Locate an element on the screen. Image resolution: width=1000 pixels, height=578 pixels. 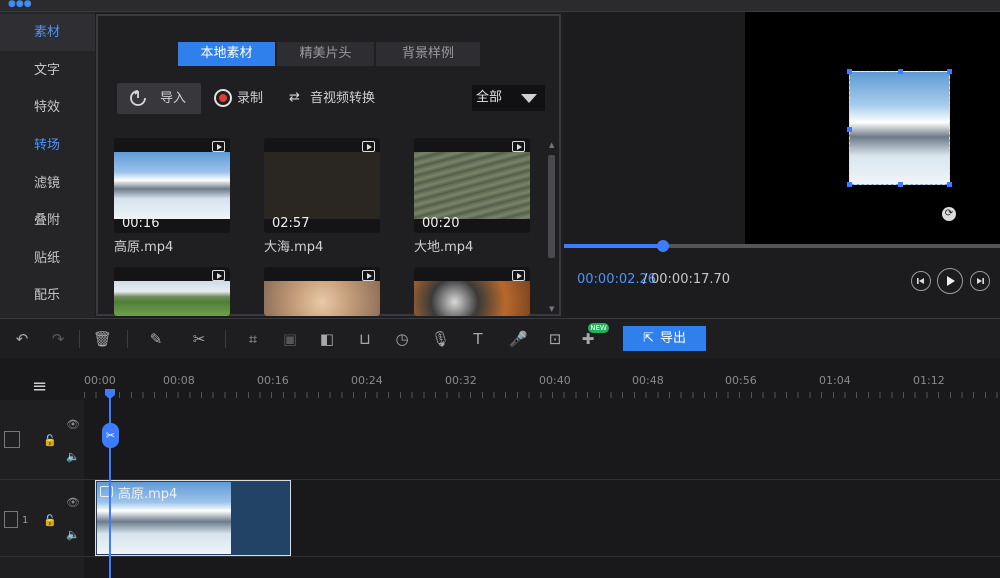
ruler-label: 00:08 is located at coordinates (179, 380).